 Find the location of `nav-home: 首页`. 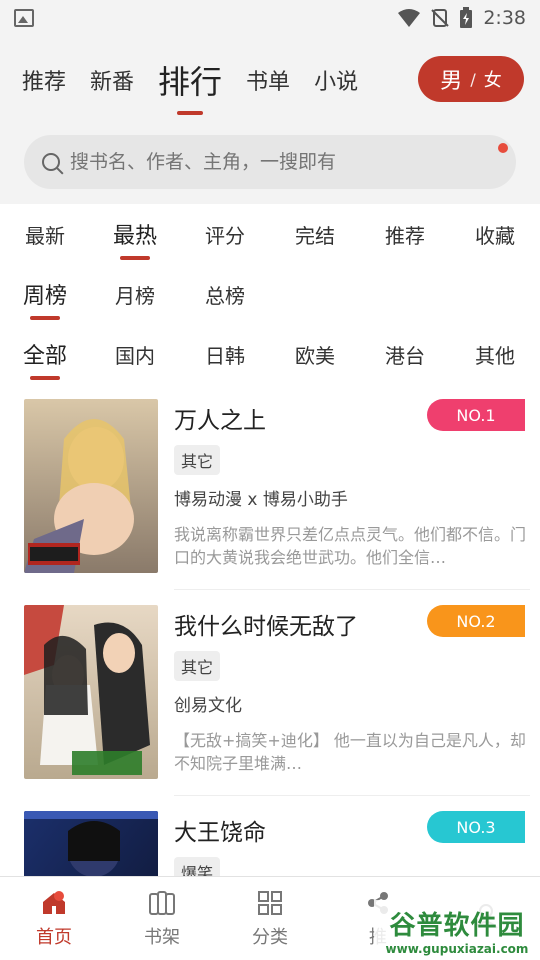

nav-home: 首页 is located at coordinates (54, 918).